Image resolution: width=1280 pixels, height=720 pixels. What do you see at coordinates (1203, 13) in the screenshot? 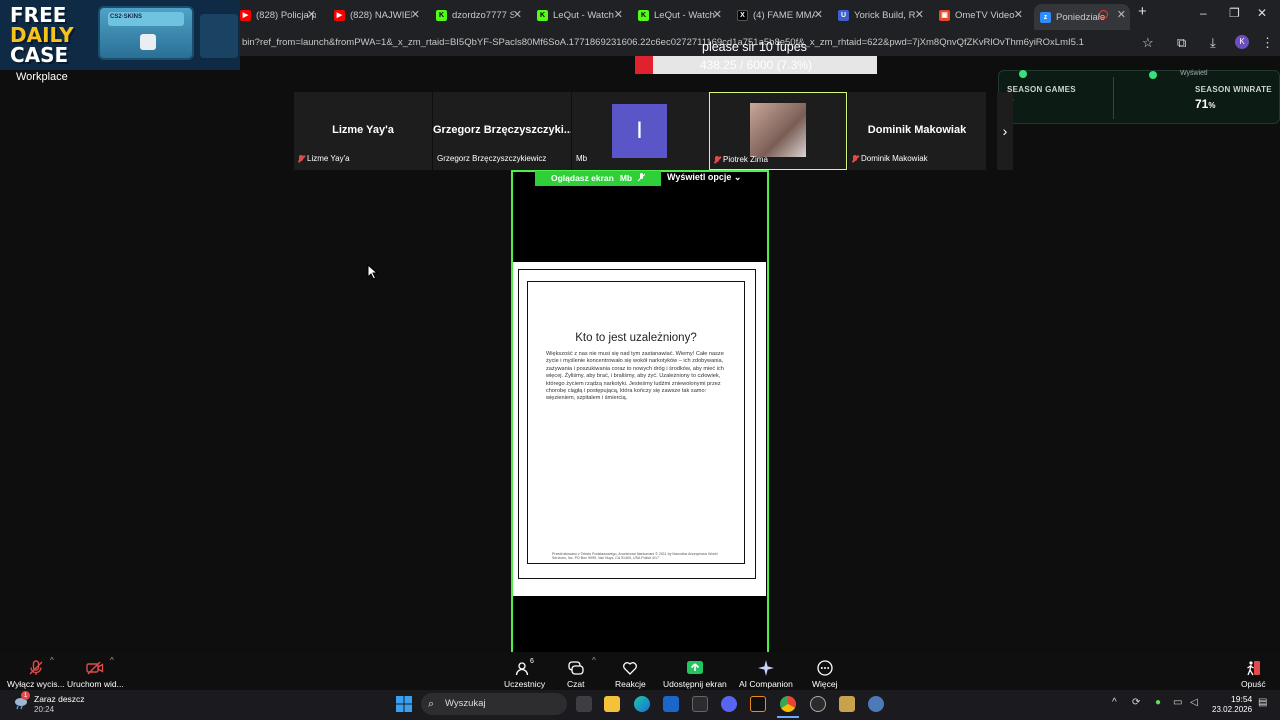
I see `minimize-icon: –` at bounding box center [1203, 13].